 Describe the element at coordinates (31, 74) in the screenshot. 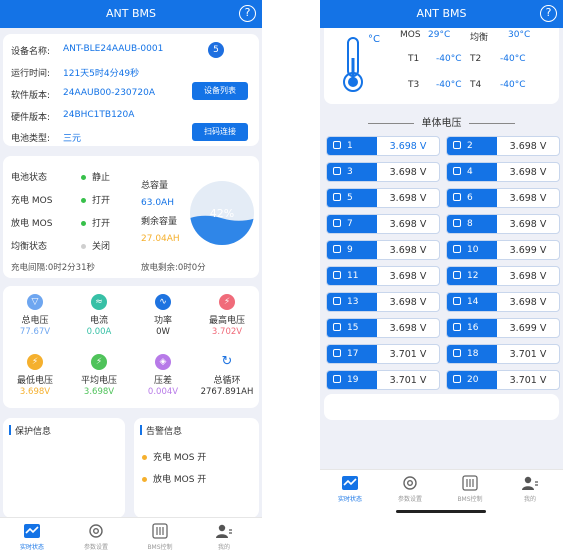

I see `runtime-label: 运行时间:` at that location.